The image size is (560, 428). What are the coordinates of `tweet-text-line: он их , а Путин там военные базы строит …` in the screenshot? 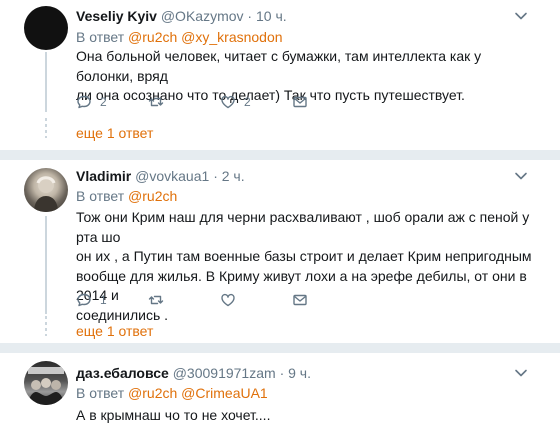 It's located at (304, 256).